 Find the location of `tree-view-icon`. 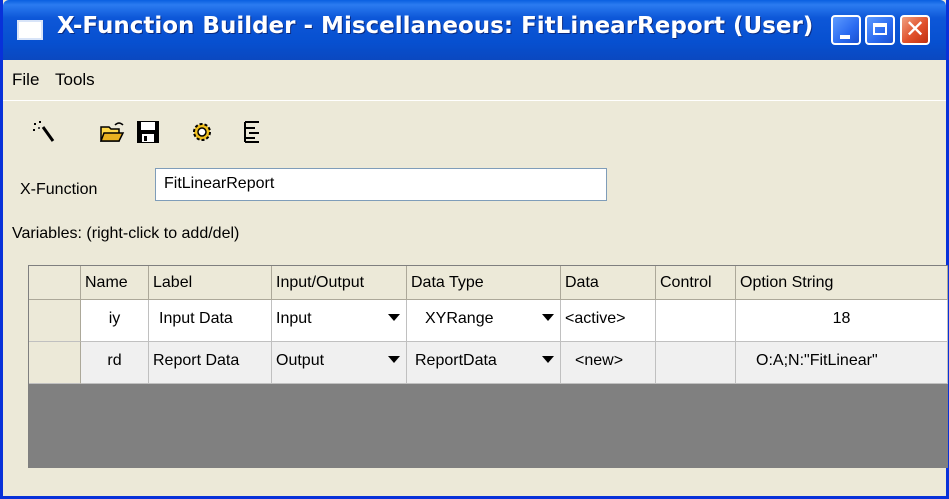

tree-view-icon is located at coordinates (252, 132).